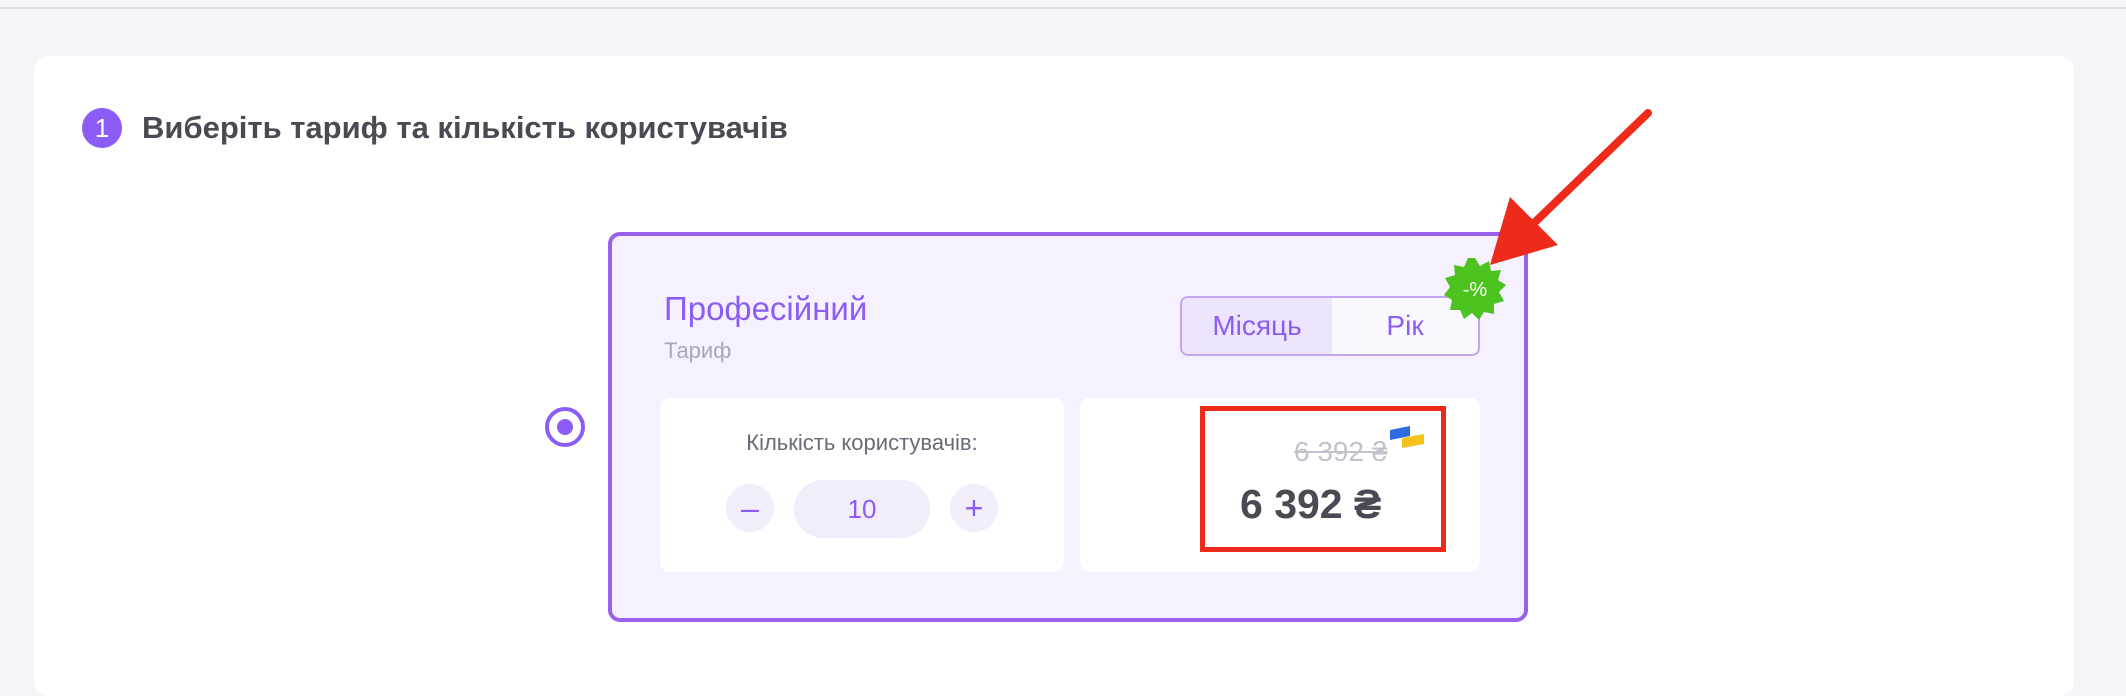  What do you see at coordinates (862, 509) in the screenshot?
I see `users-quantity-input: 10` at bounding box center [862, 509].